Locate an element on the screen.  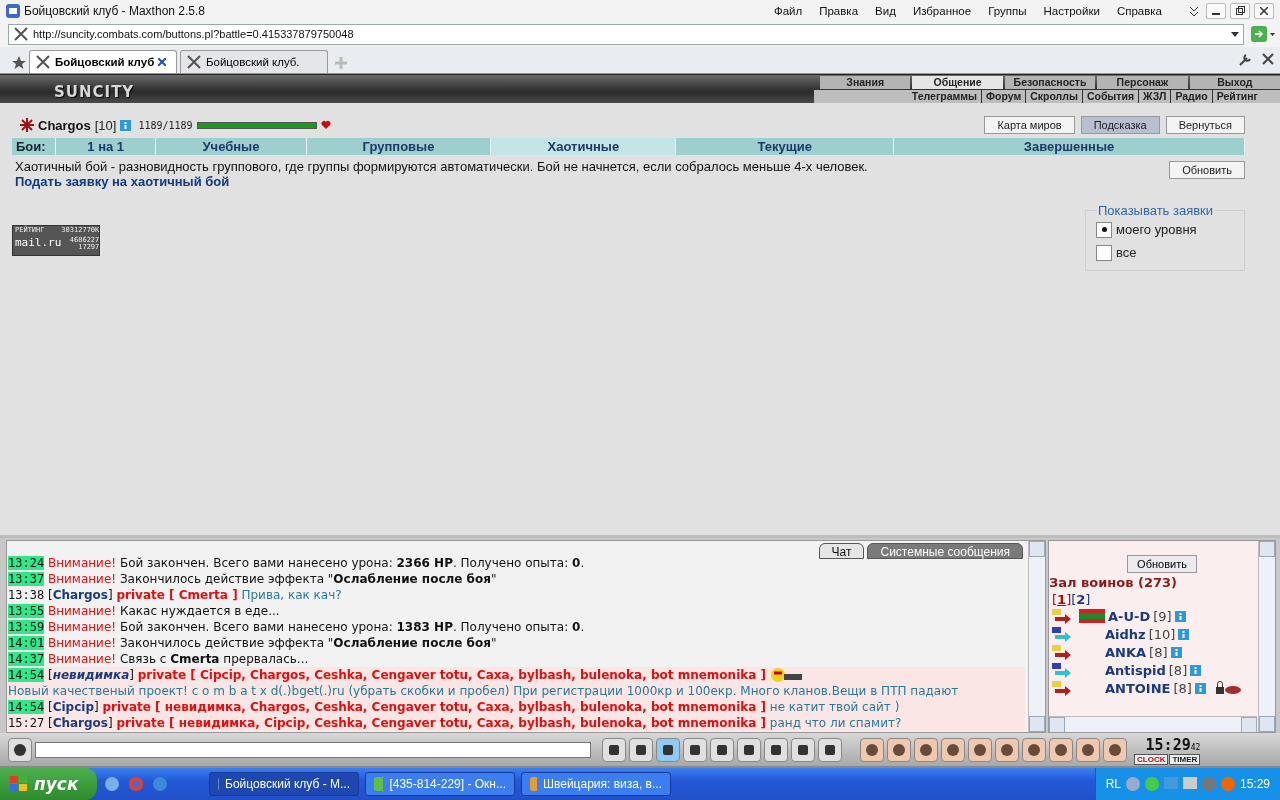
private-recipients: private [ Cipcip, Chargos, Ceshka, Cengaver totu, Caxa, bylbash, bulenoka, bot mnemonika ] is located at coordinates (451, 674).